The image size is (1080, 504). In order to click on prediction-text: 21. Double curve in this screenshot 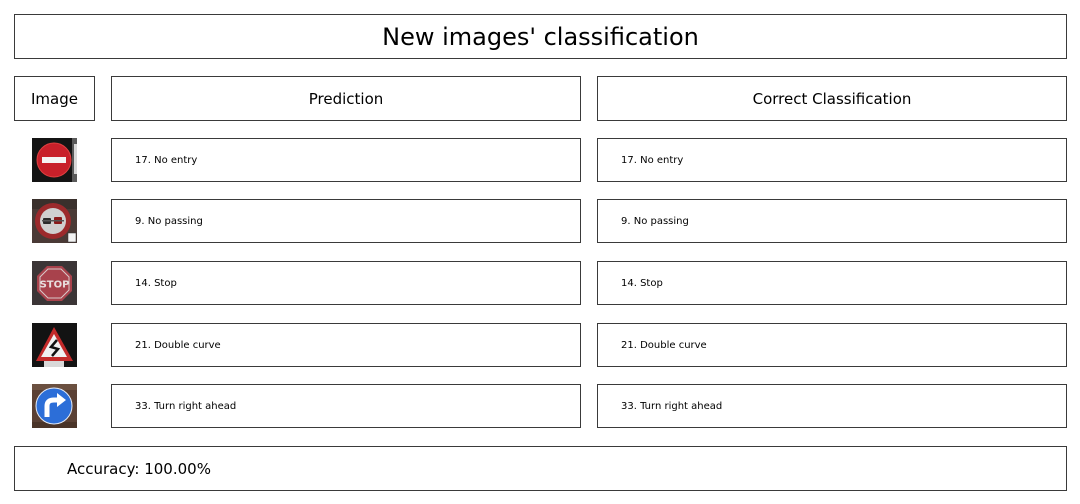, I will do `click(178, 345)`.